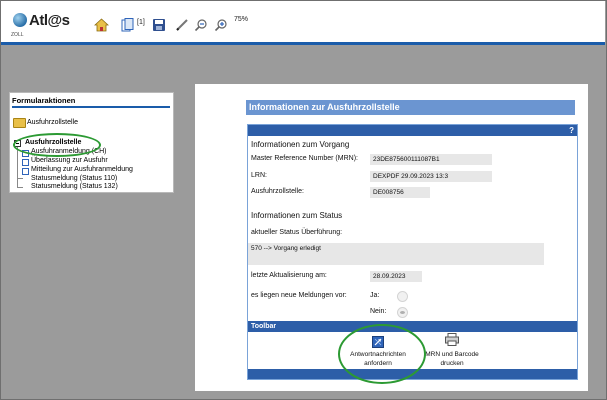 The image size is (607, 400). What do you see at coordinates (396, 254) in the screenshot?
I see `status-value: 570 --> Vorgang erledigt` at bounding box center [396, 254].